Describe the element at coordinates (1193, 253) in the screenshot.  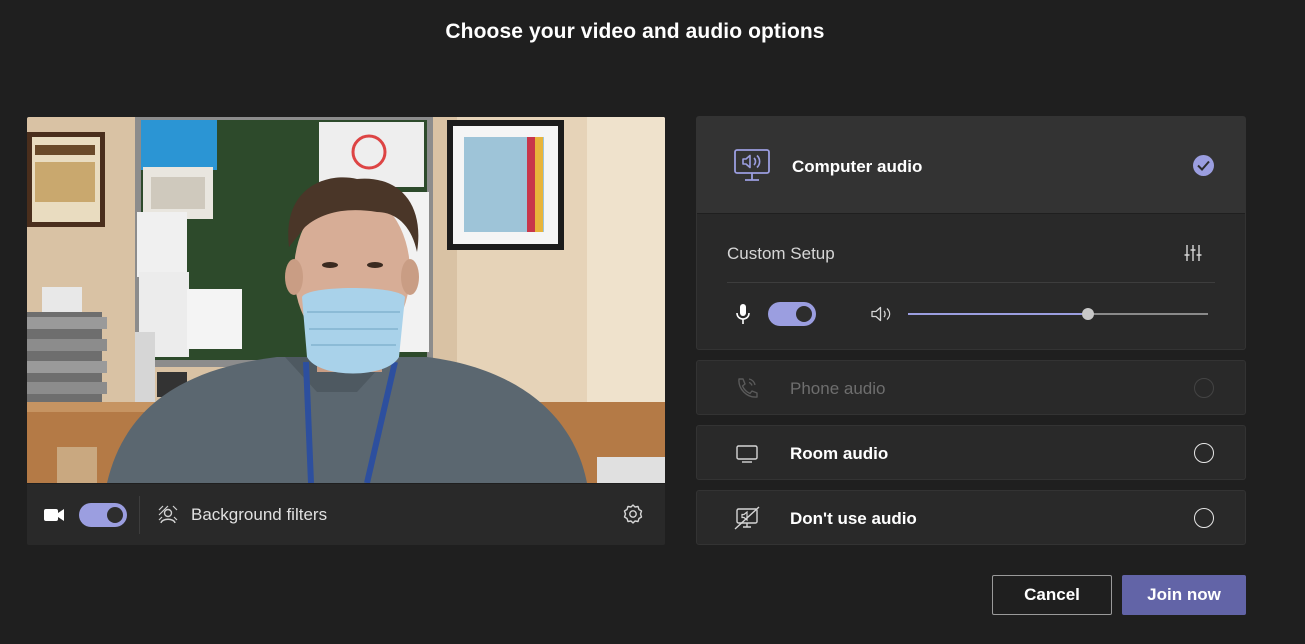
I see `device-settings-icon` at that location.